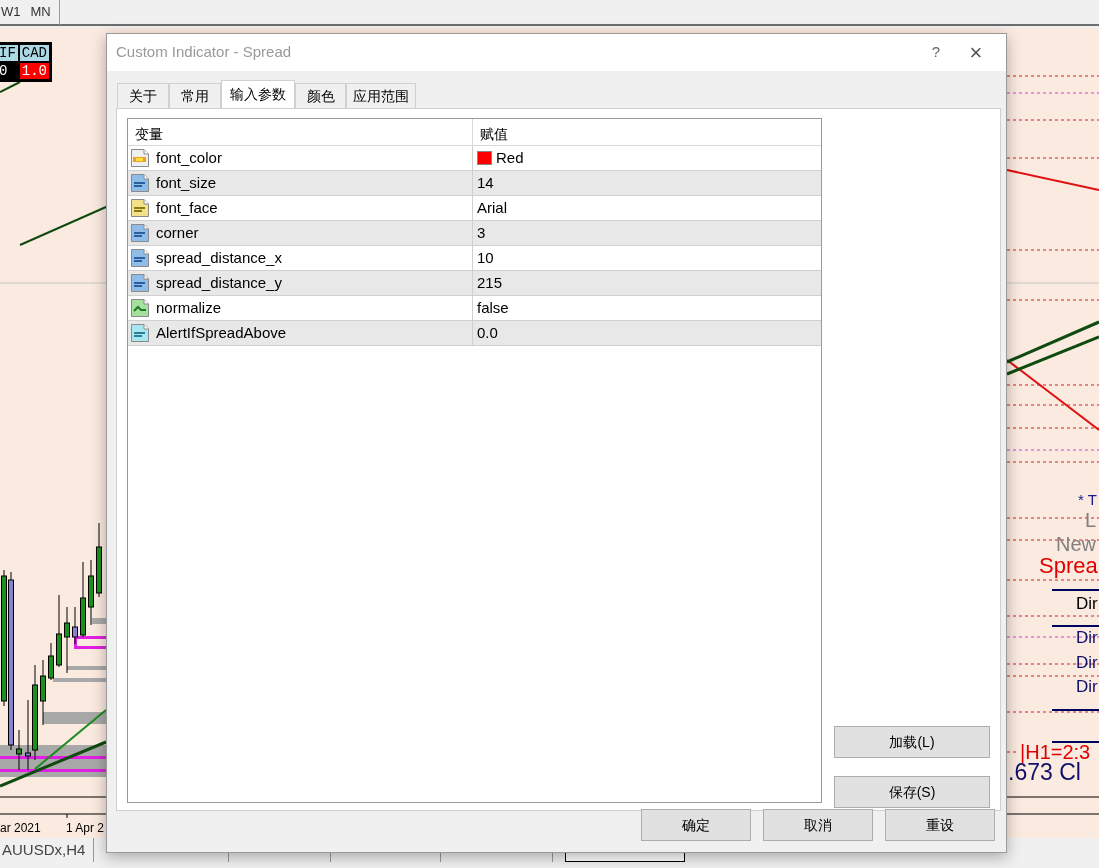 This screenshot has width=1099, height=868. I want to click on table-header: CAD, so click(34, 53).